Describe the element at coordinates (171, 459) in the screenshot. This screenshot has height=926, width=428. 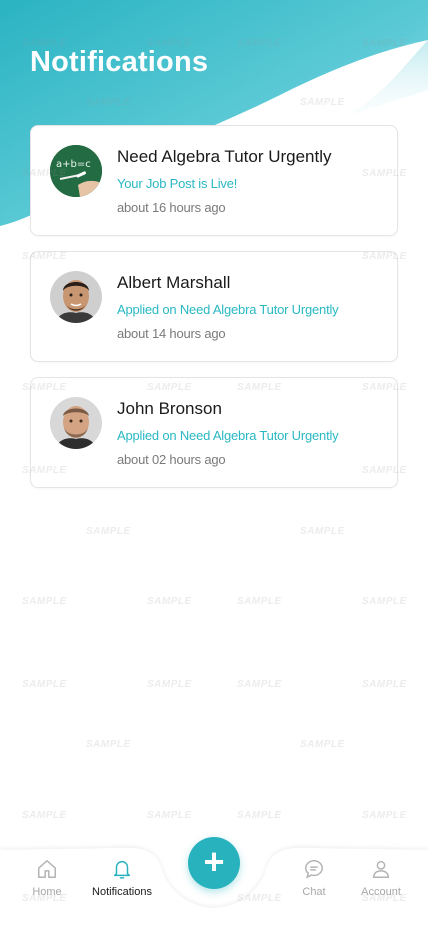
I see `notification-time: about 02 hours ago` at that location.